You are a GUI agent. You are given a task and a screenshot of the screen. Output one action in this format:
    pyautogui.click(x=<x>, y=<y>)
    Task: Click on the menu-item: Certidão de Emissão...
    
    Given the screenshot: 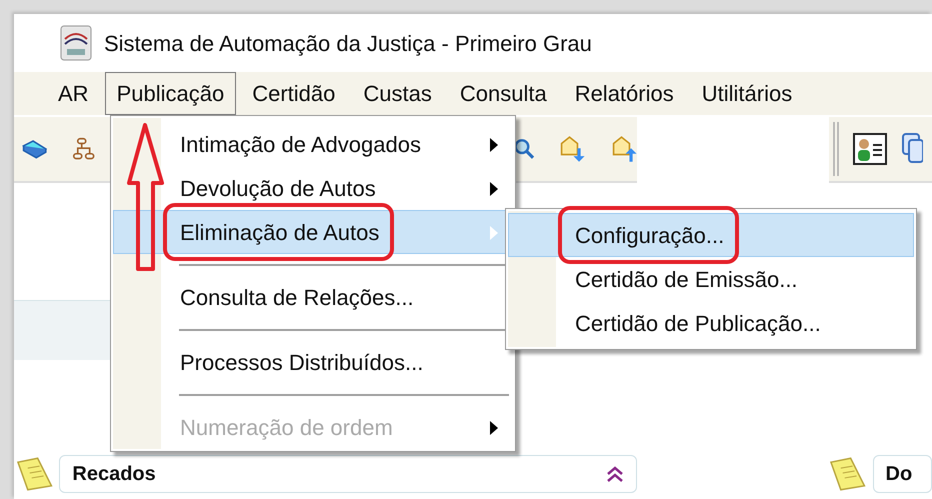 What is the action you would take?
    pyautogui.click(x=711, y=279)
    